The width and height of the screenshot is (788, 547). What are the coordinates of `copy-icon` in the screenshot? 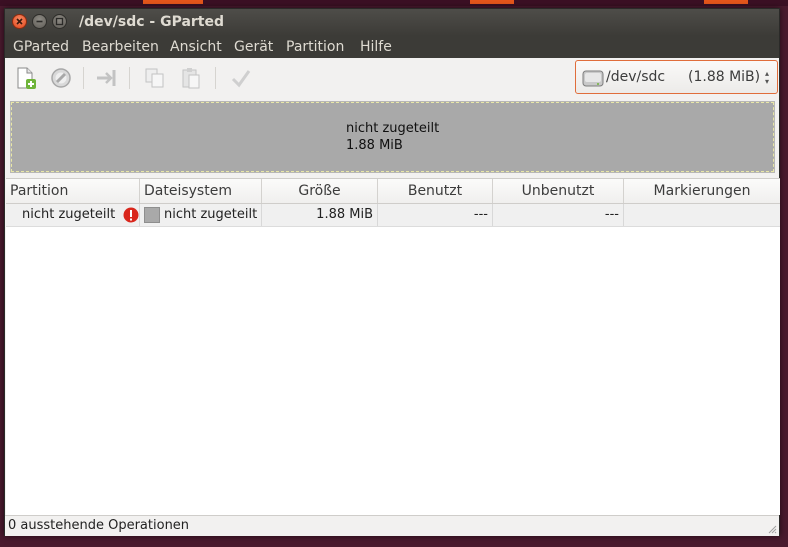 It's located at (155, 78).